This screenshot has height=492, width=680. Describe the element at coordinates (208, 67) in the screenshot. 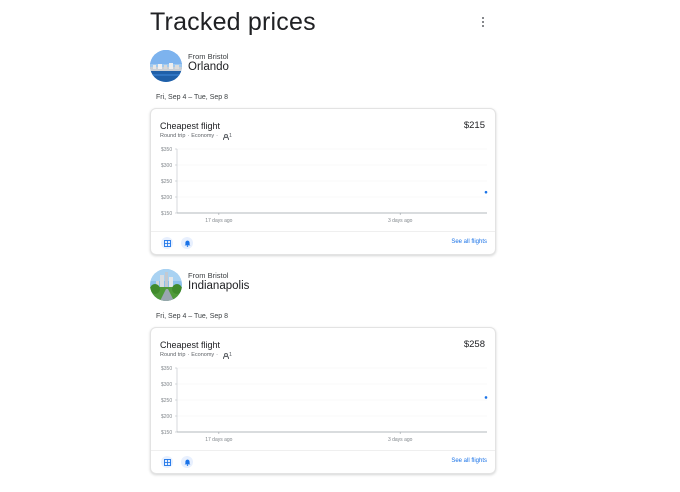

I see `destination-name: Orlando` at that location.